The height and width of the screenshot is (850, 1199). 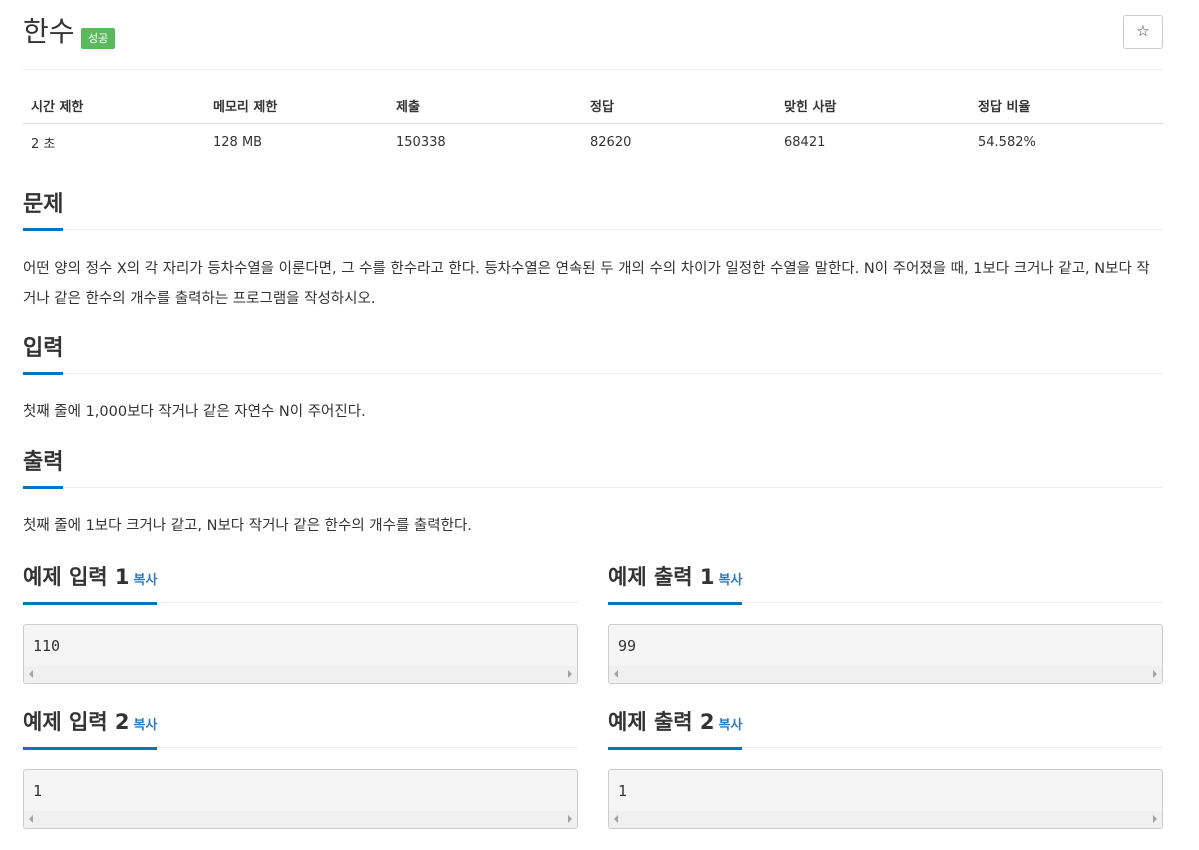 What do you see at coordinates (47, 646) in the screenshot?
I see `sample-code: 110` at bounding box center [47, 646].